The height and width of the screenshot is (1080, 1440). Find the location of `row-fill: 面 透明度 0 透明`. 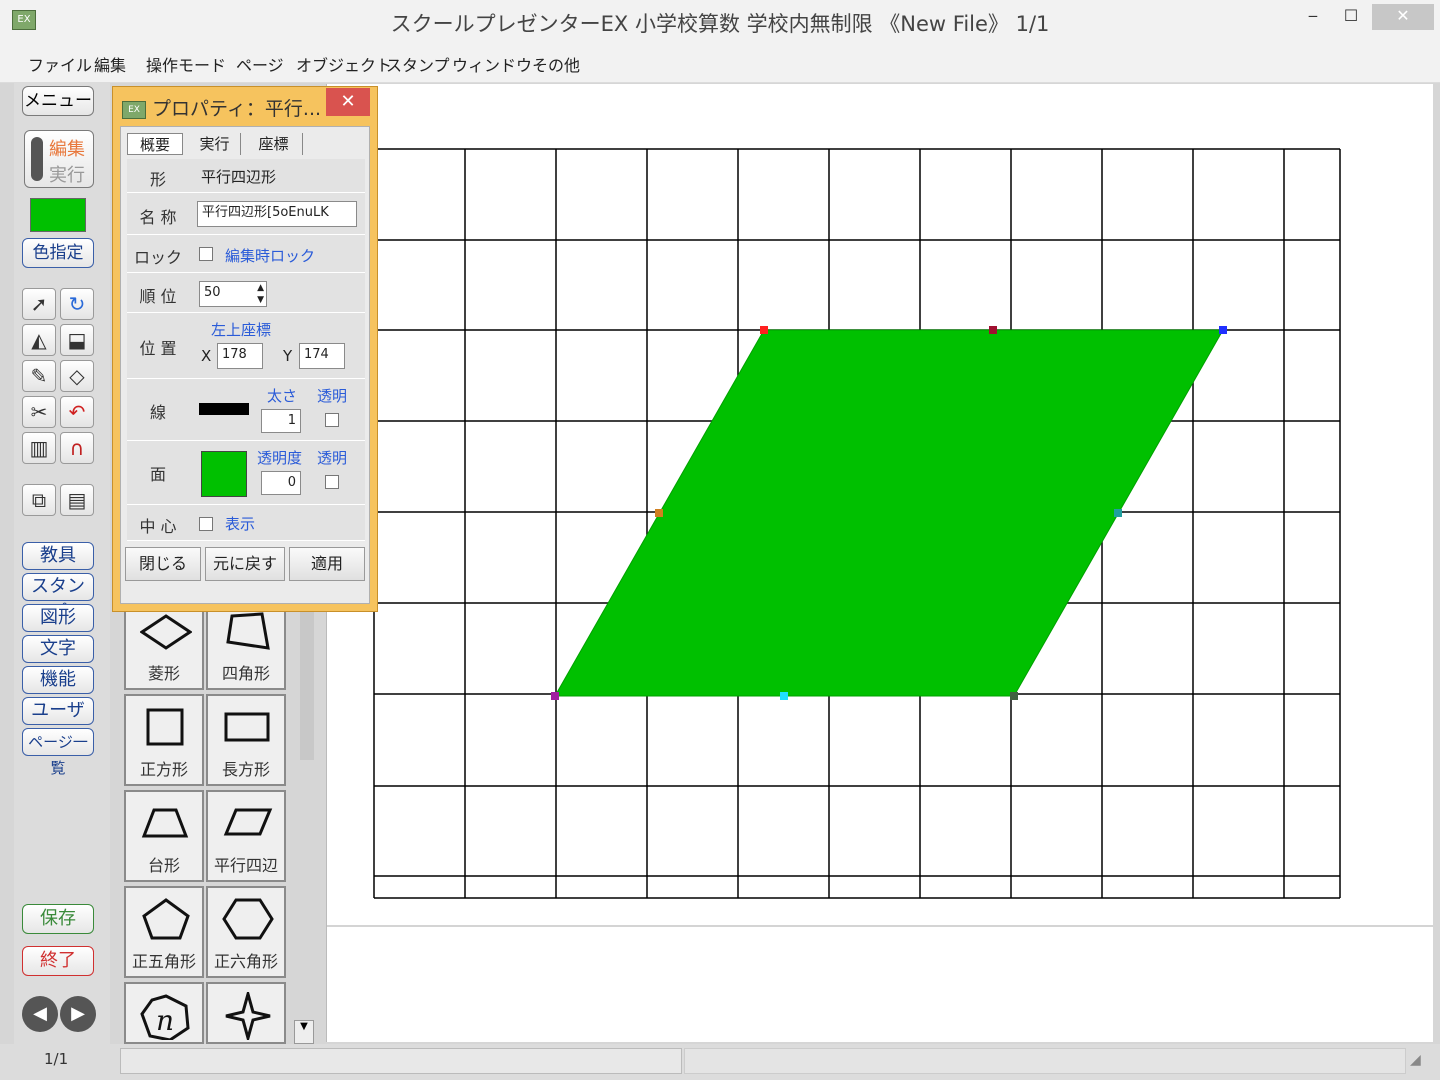

row-fill: 面 透明度 0 透明 is located at coordinates (246, 473).